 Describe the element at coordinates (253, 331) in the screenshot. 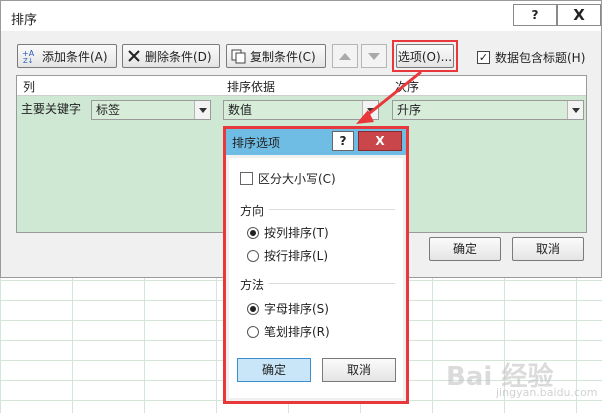

I see `stroke-radio` at that location.